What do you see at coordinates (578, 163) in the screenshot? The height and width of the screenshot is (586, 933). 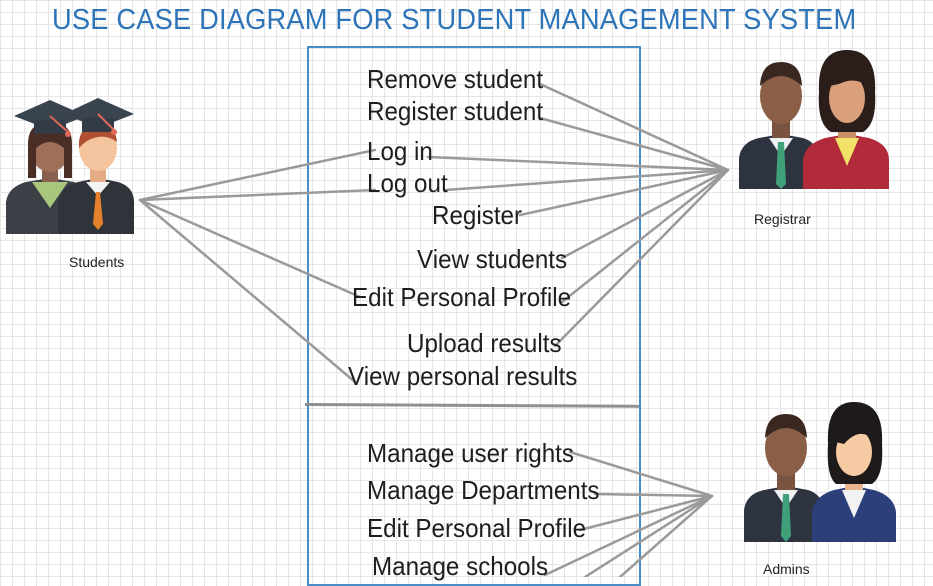 I see `link-registrar-log-in` at bounding box center [578, 163].